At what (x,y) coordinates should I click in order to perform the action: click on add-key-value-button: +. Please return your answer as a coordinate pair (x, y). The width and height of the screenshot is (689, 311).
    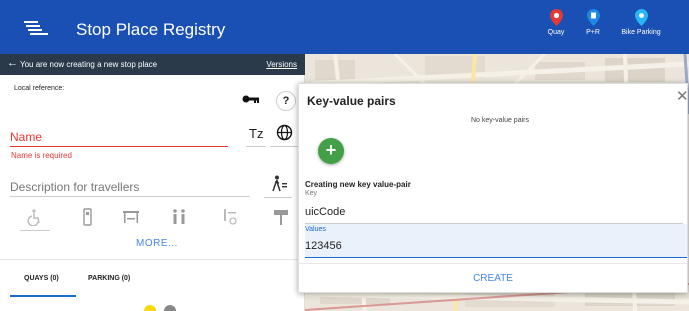
    Looking at the image, I should click on (331, 151).